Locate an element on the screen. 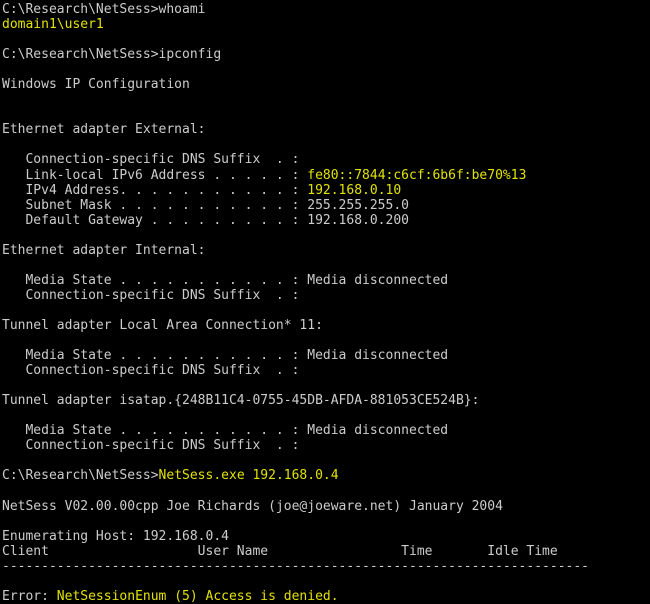 This screenshot has width=650, height=604. terminal-segment-lac-dns-suffix-0: Connection-specific DNS Suffix . : is located at coordinates (155, 371).